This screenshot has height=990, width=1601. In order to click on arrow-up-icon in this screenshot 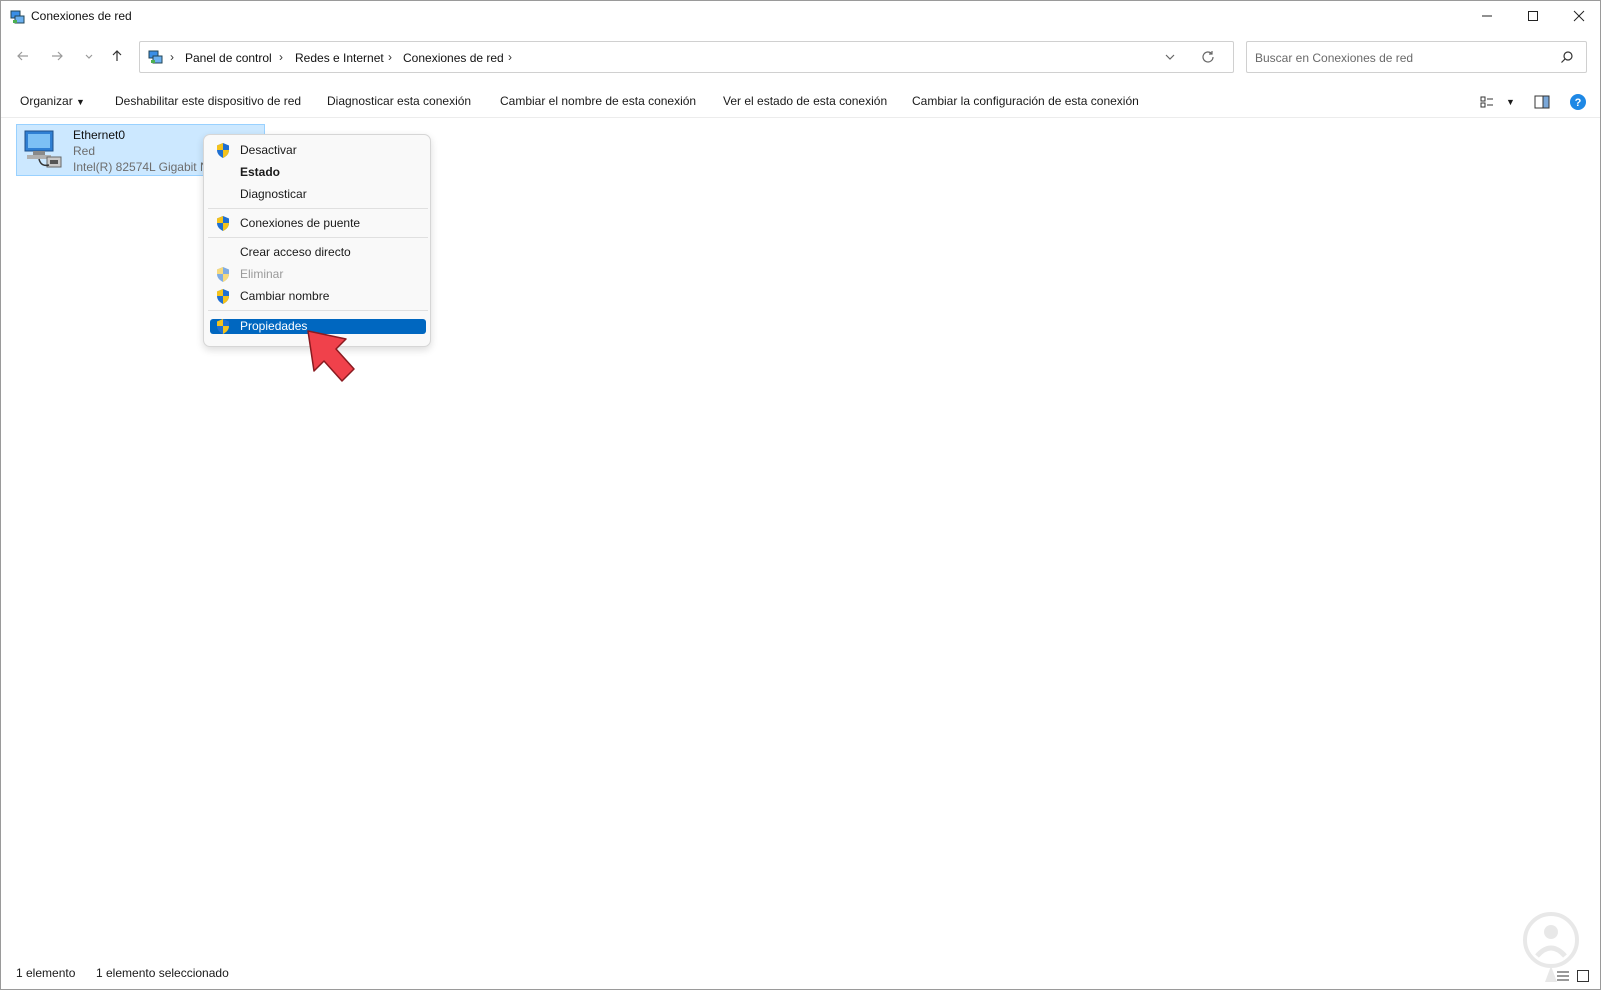, I will do `click(117, 55)`.